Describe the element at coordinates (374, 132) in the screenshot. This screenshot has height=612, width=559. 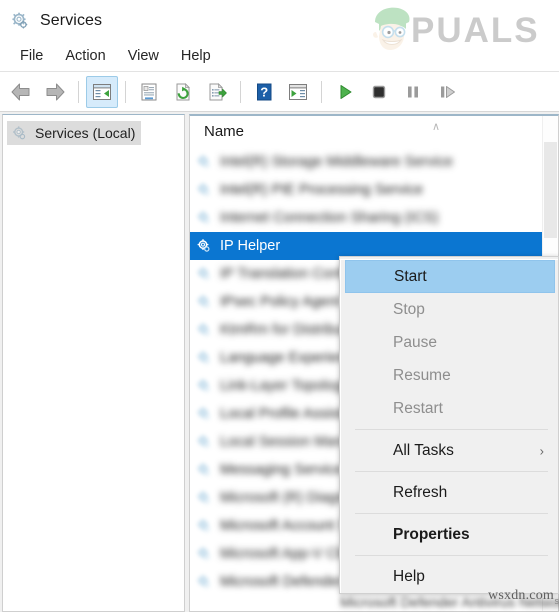
I see `list-column-header: Name ∧` at that location.